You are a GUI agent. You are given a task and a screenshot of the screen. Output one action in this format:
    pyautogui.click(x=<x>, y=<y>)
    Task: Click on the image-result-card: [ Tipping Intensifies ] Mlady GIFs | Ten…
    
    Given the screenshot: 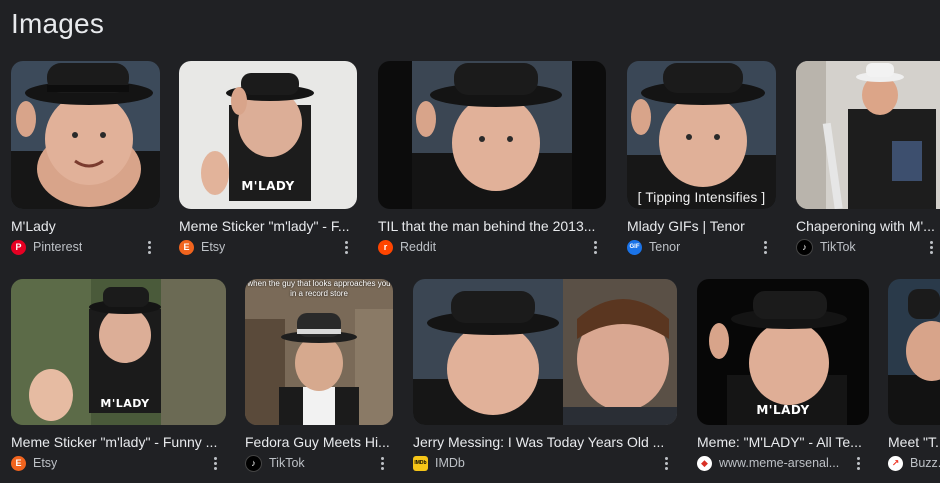 What is the action you would take?
    pyautogui.click(x=701, y=158)
    